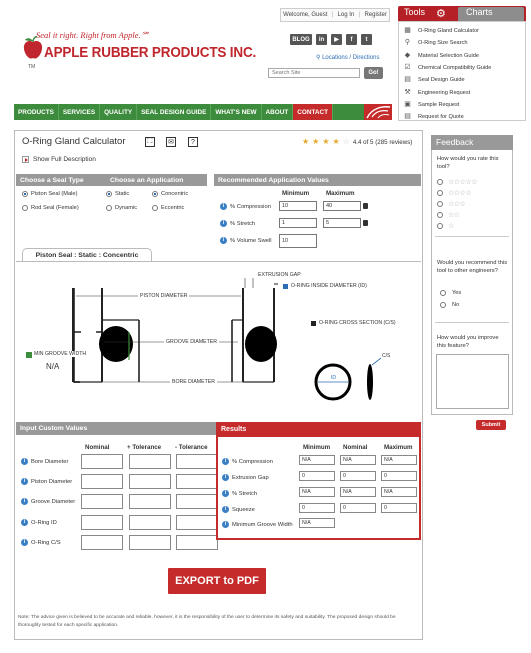 The height and width of the screenshot is (653, 531). What do you see at coordinates (351, 39) in the screenshot?
I see `facebook-icon: f` at bounding box center [351, 39].